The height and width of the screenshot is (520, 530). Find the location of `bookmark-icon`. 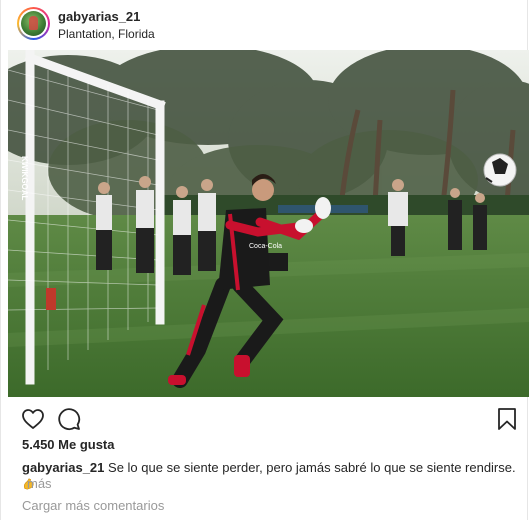

bookmark-icon is located at coordinates (507, 419).